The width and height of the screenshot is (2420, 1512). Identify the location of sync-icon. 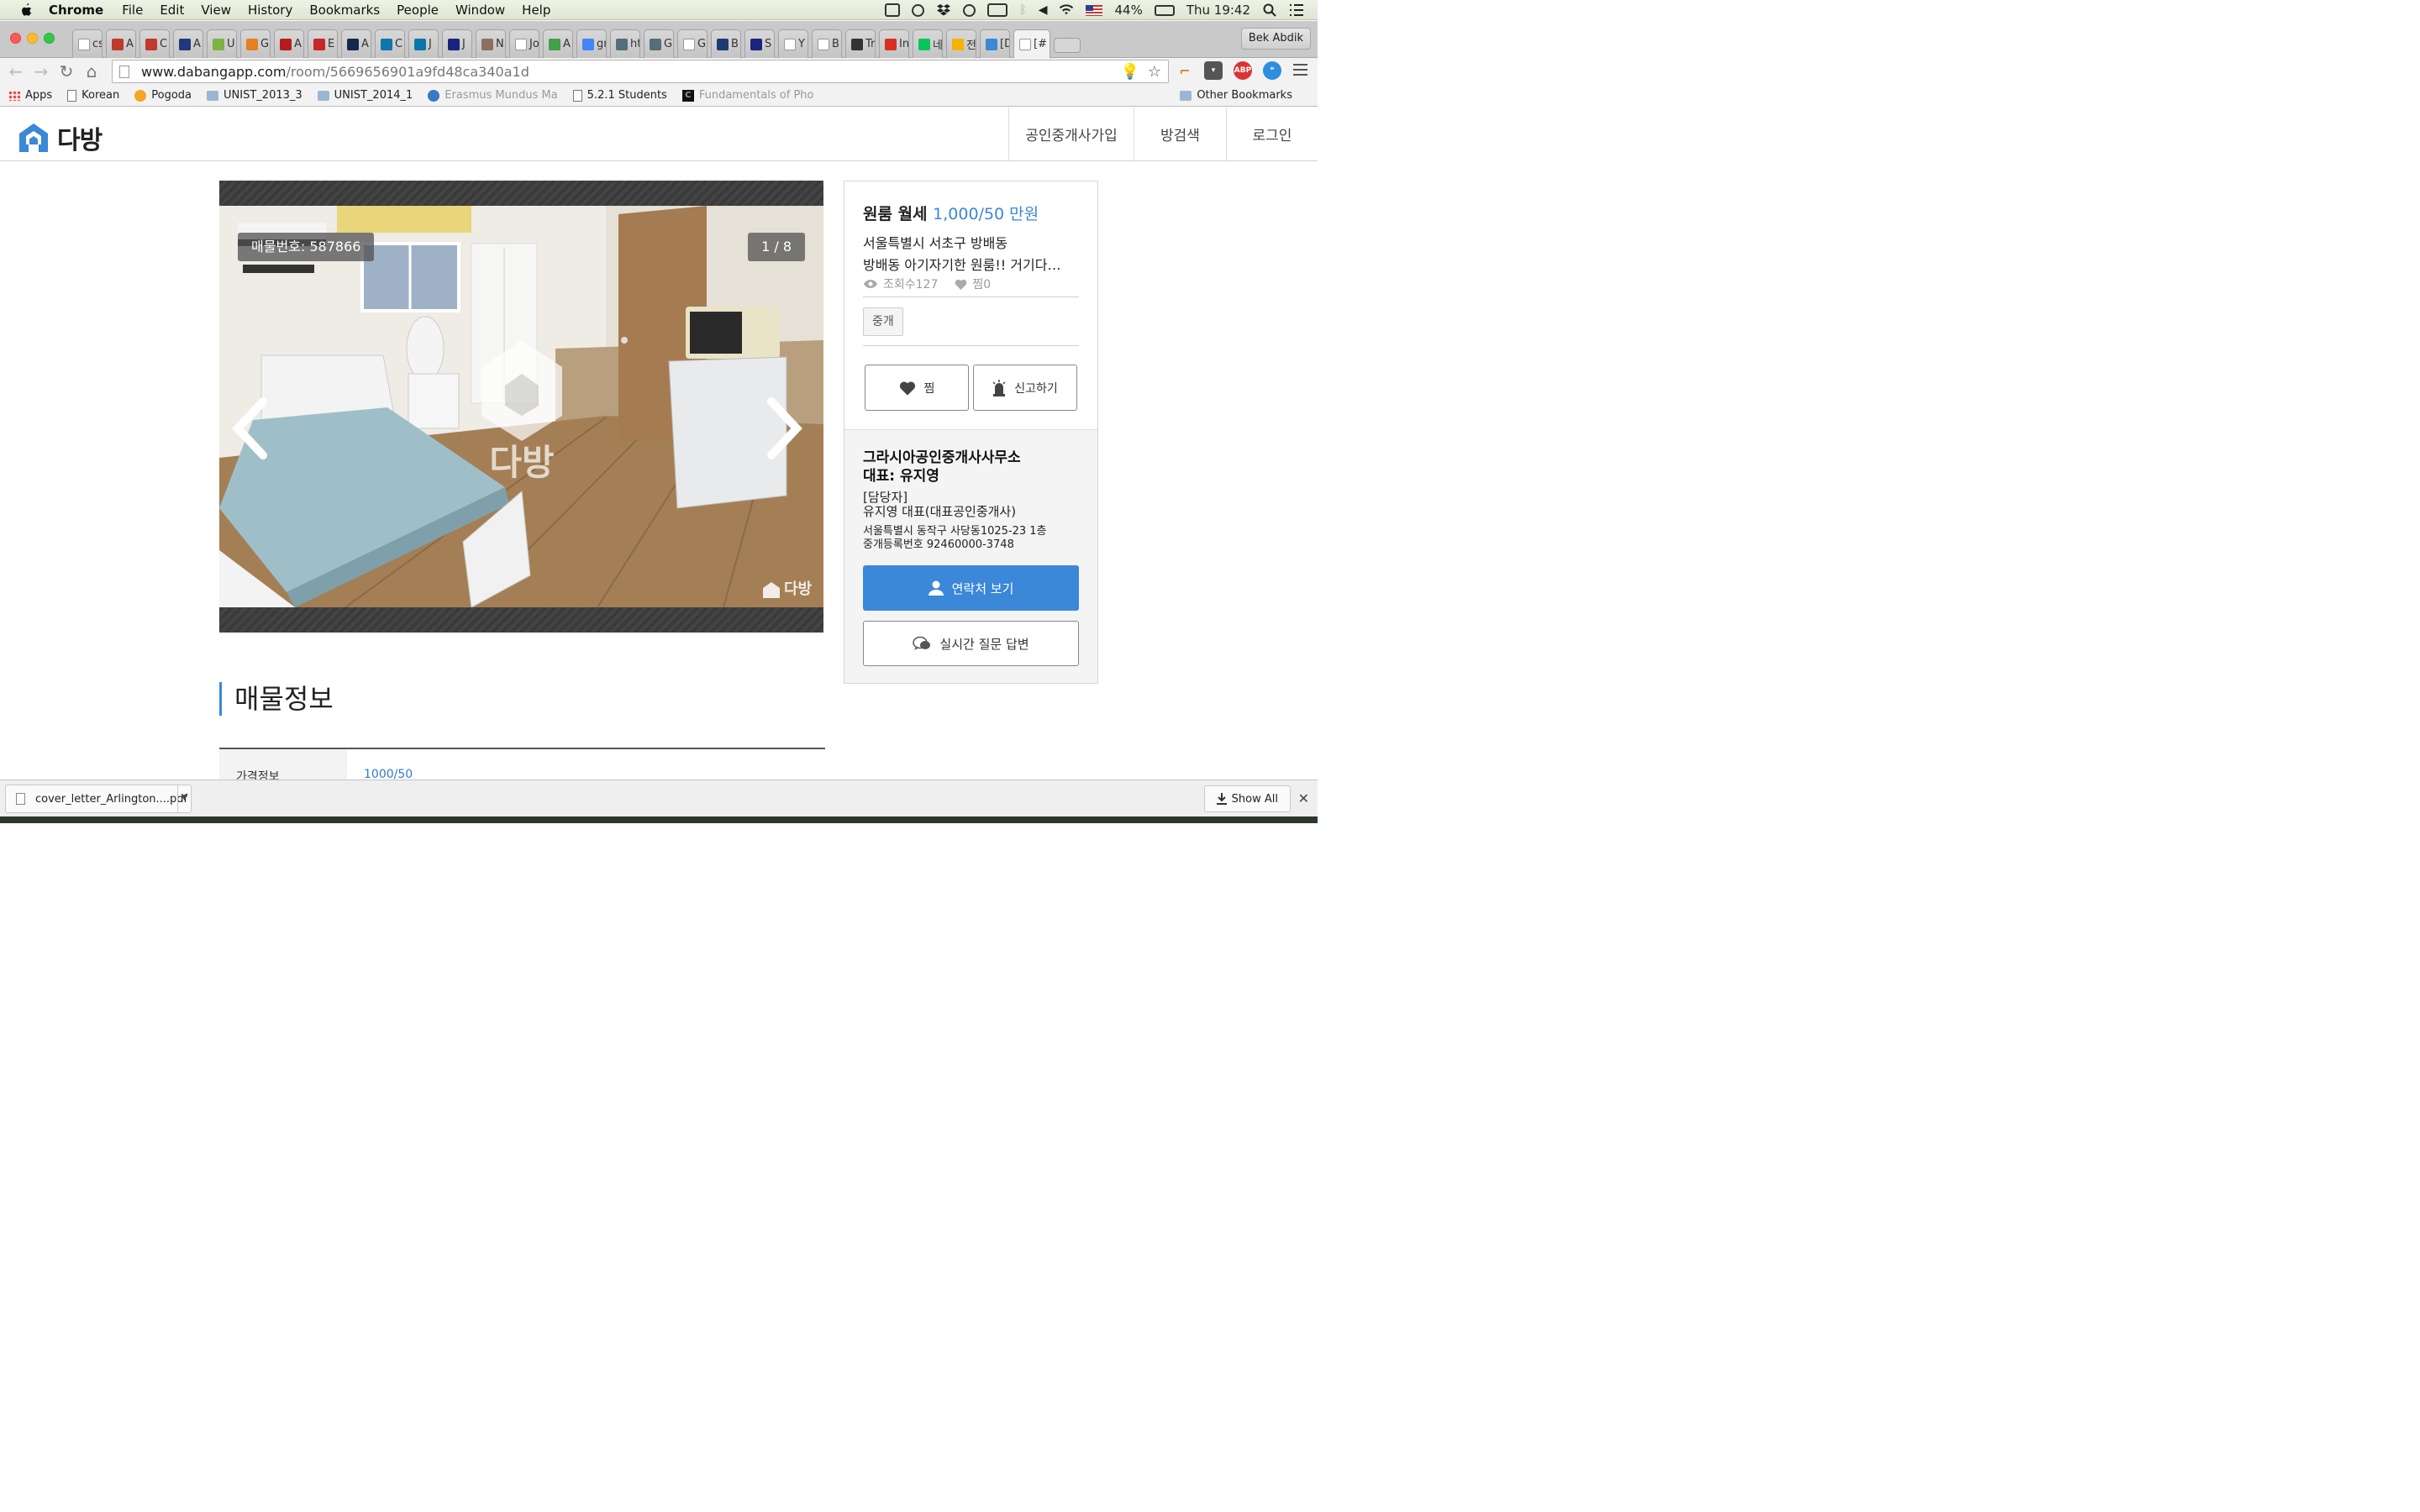
(969, 10).